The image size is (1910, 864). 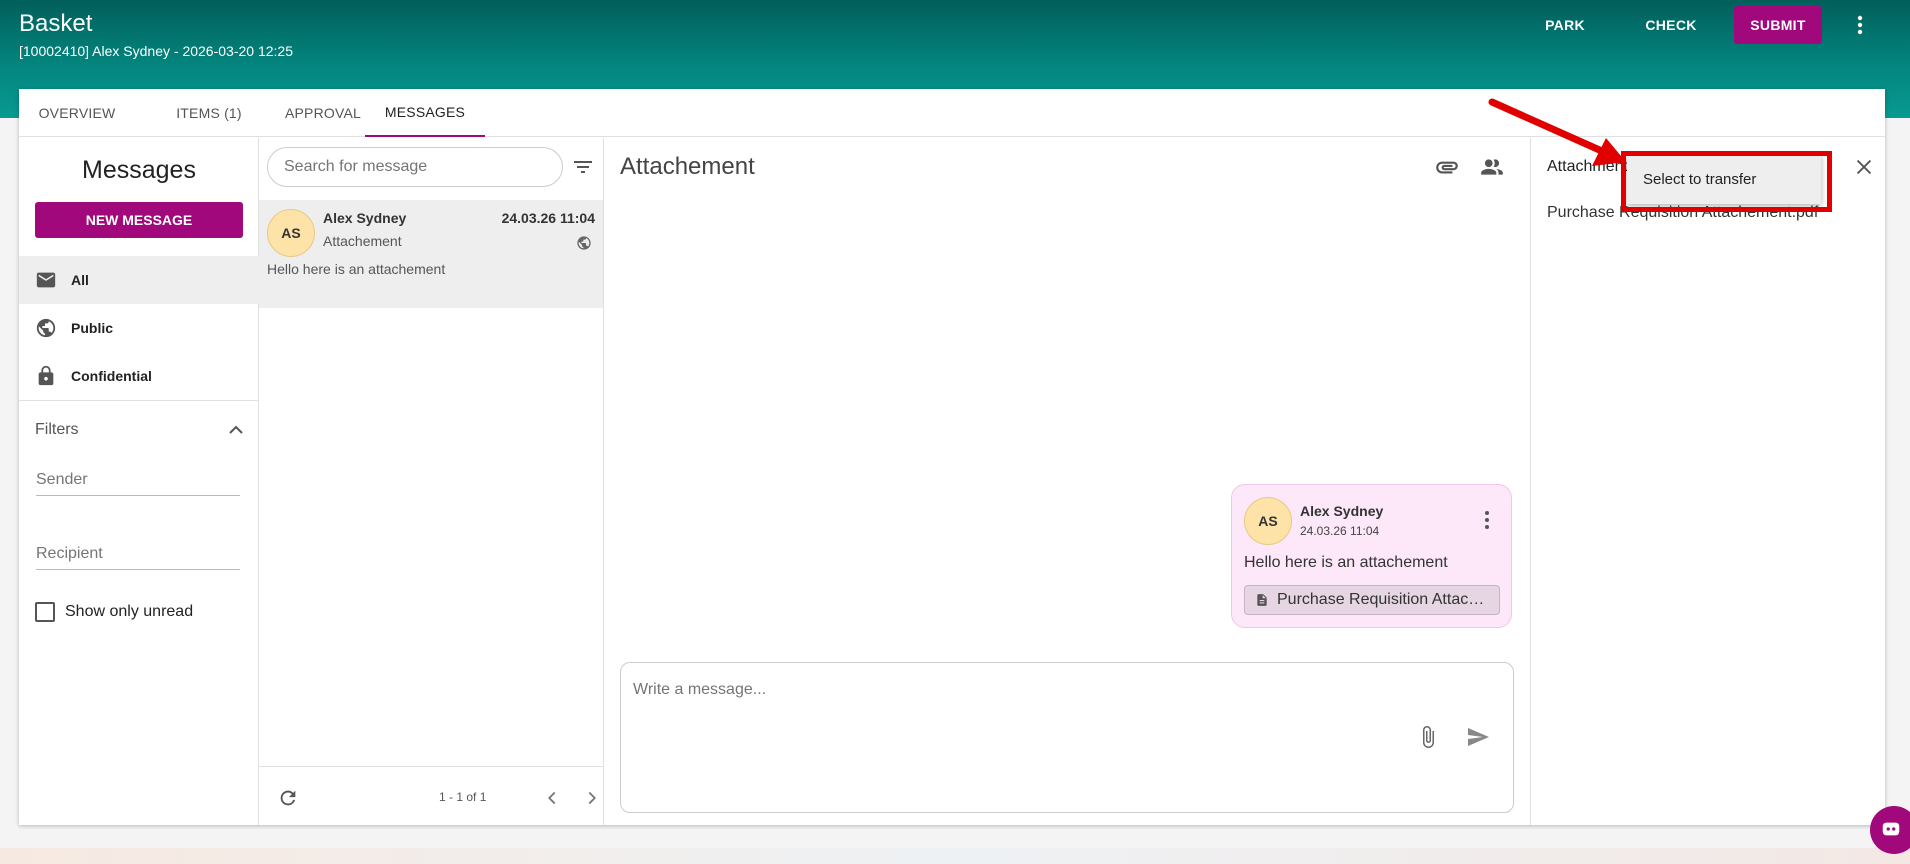 I want to click on mail-icon, so click(x=46, y=280).